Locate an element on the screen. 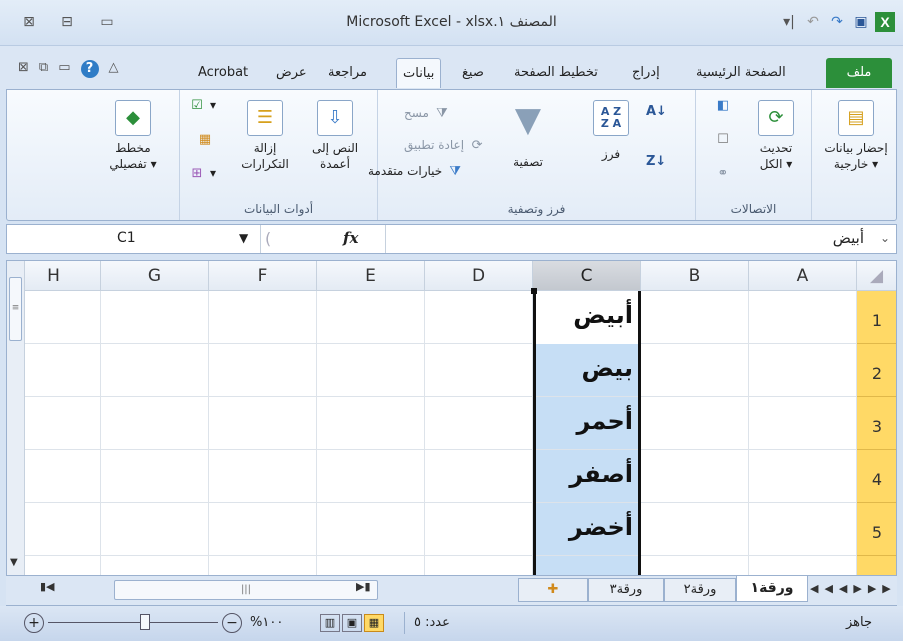  sort-filter-group-title: فرز وتصفية is located at coordinates (536, 209).